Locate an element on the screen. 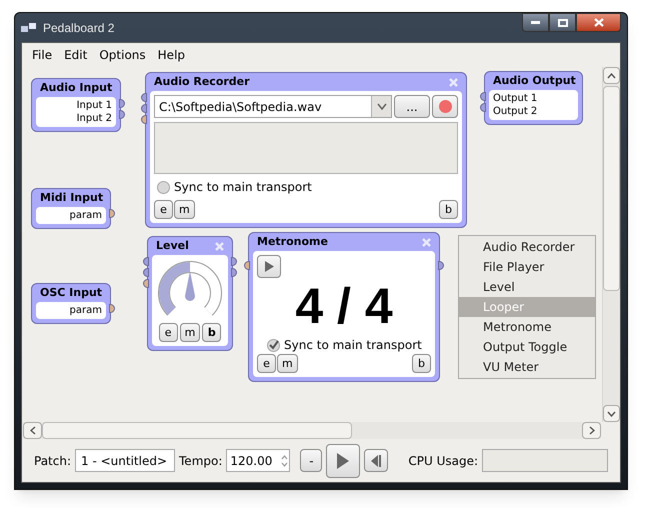 This screenshot has height=508, width=650. maximize-icon is located at coordinates (563, 22).